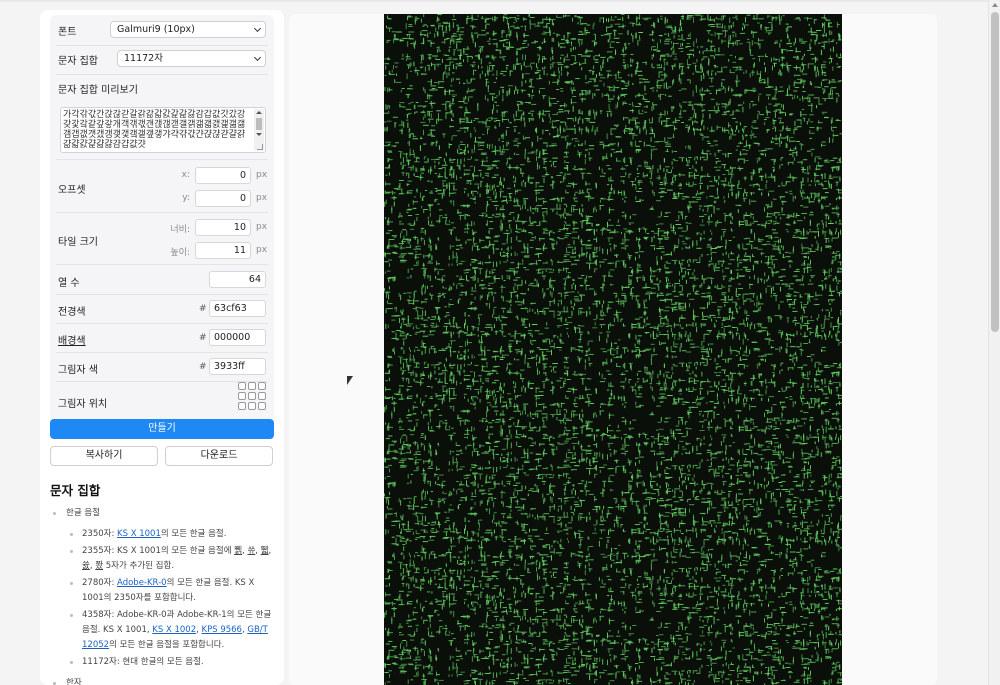 This screenshot has height=685, width=1000. Describe the element at coordinates (252, 386) in the screenshot. I see `shadow-pos-top` at that location.